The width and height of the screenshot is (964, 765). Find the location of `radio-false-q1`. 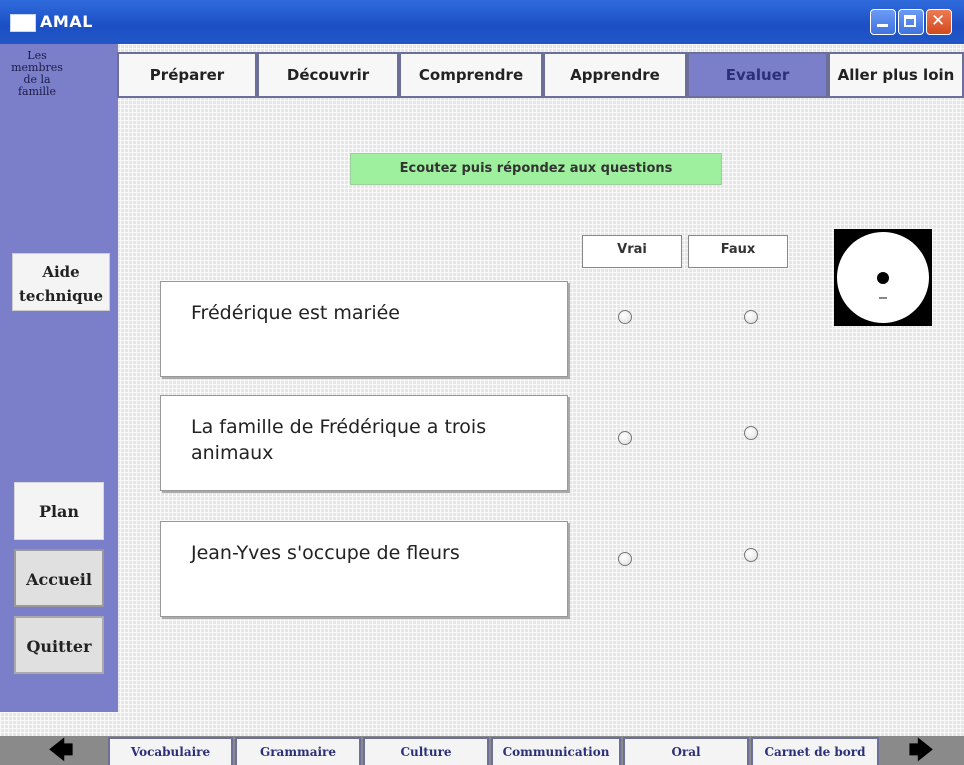

radio-false-q1 is located at coordinates (751, 317).